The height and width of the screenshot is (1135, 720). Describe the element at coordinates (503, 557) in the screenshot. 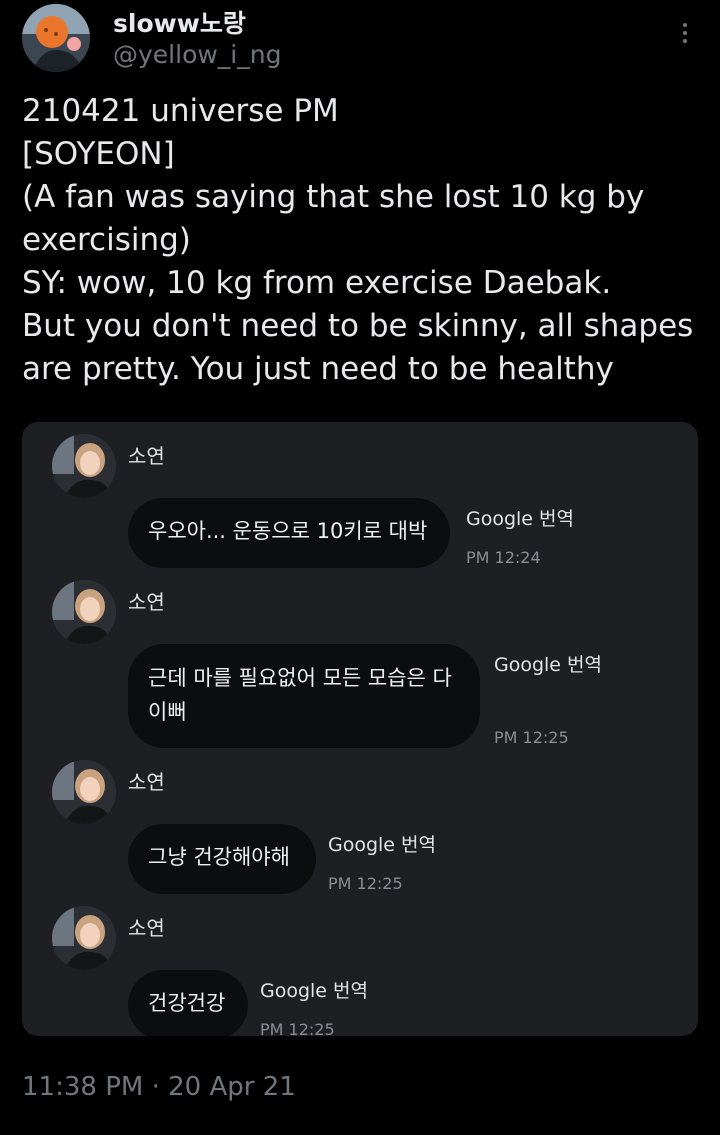

I see `message-time: PM 12:24` at that location.